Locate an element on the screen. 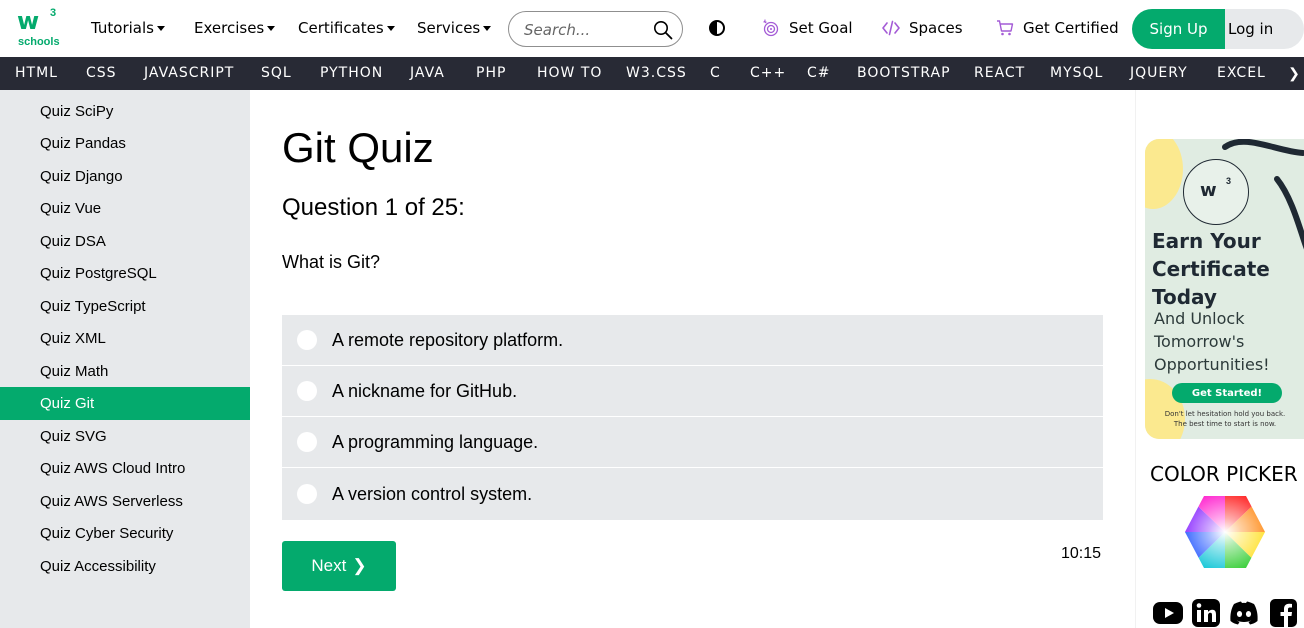 This screenshot has width=1304, height=628. logo-wordmark: schools is located at coordinates (39, 42).